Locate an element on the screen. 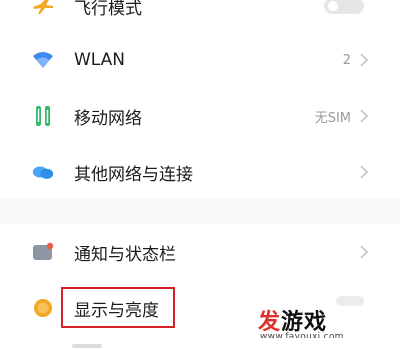 This screenshot has height=350, width=400. airplane-icon is located at coordinates (43, 9).